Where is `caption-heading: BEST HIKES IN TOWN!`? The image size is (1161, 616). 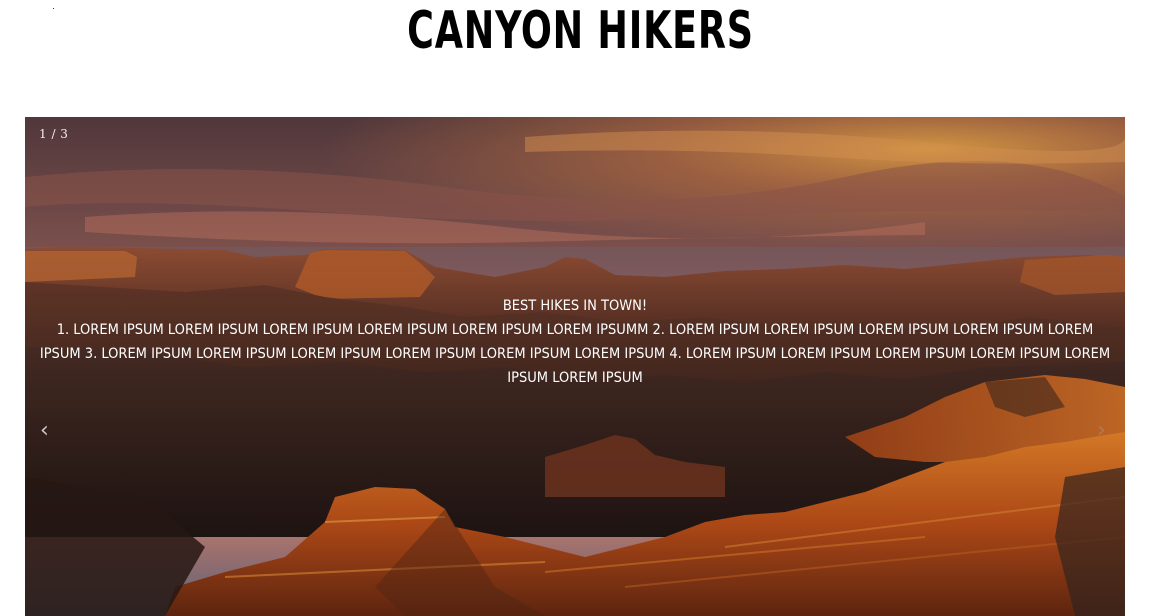
caption-heading: BEST HIKES IN TOWN! is located at coordinates (575, 306).